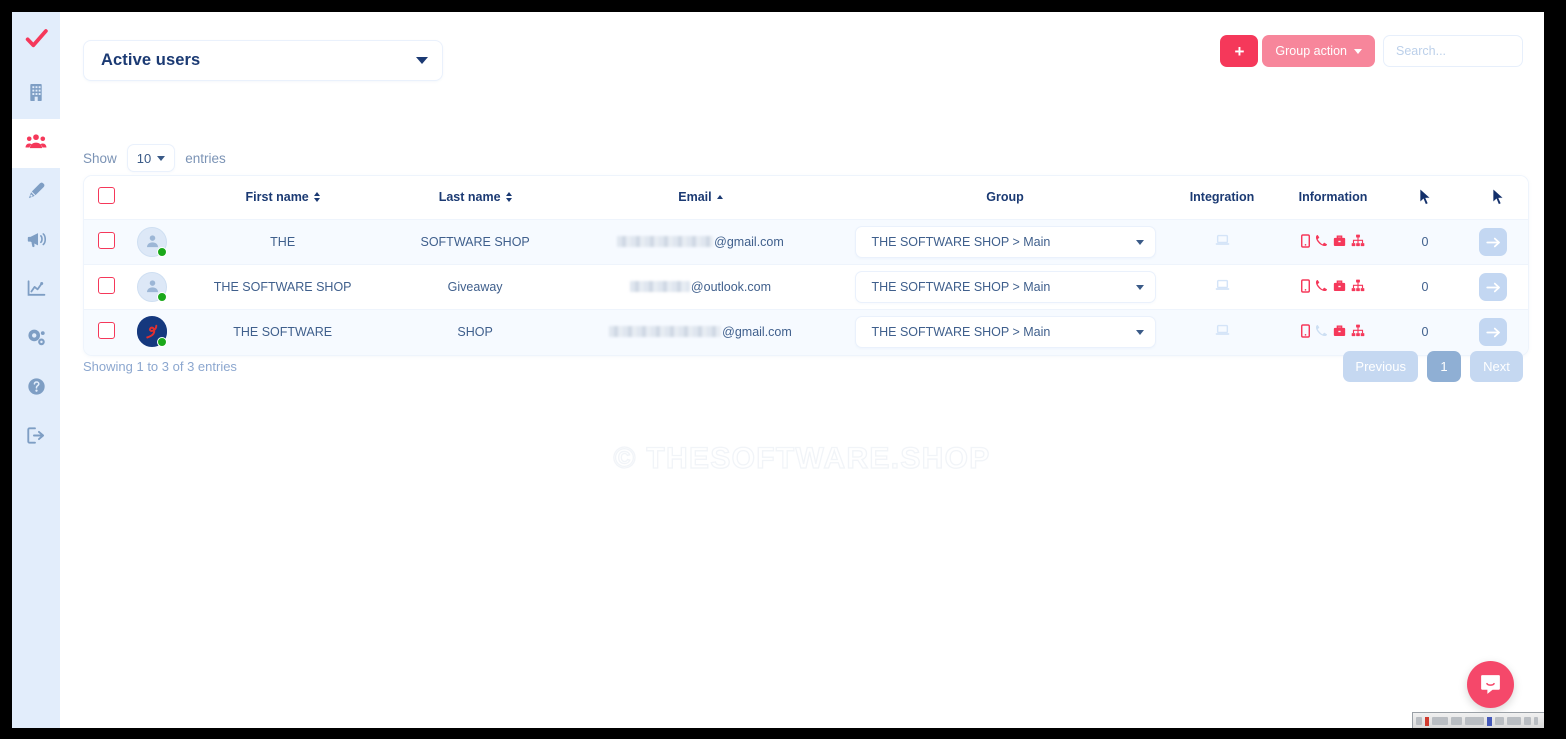 This screenshot has height=739, width=1566. What do you see at coordinates (731, 287) in the screenshot?
I see `email-domain-text: @outlook.com` at bounding box center [731, 287].